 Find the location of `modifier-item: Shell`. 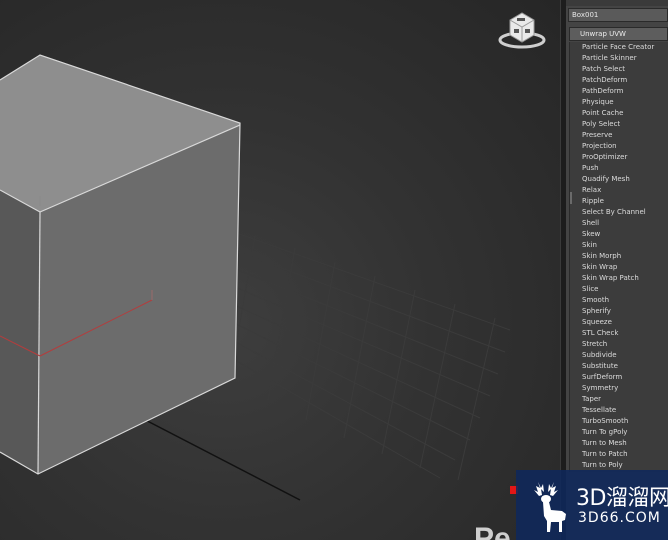

modifier-item: Shell is located at coordinates (619, 223).